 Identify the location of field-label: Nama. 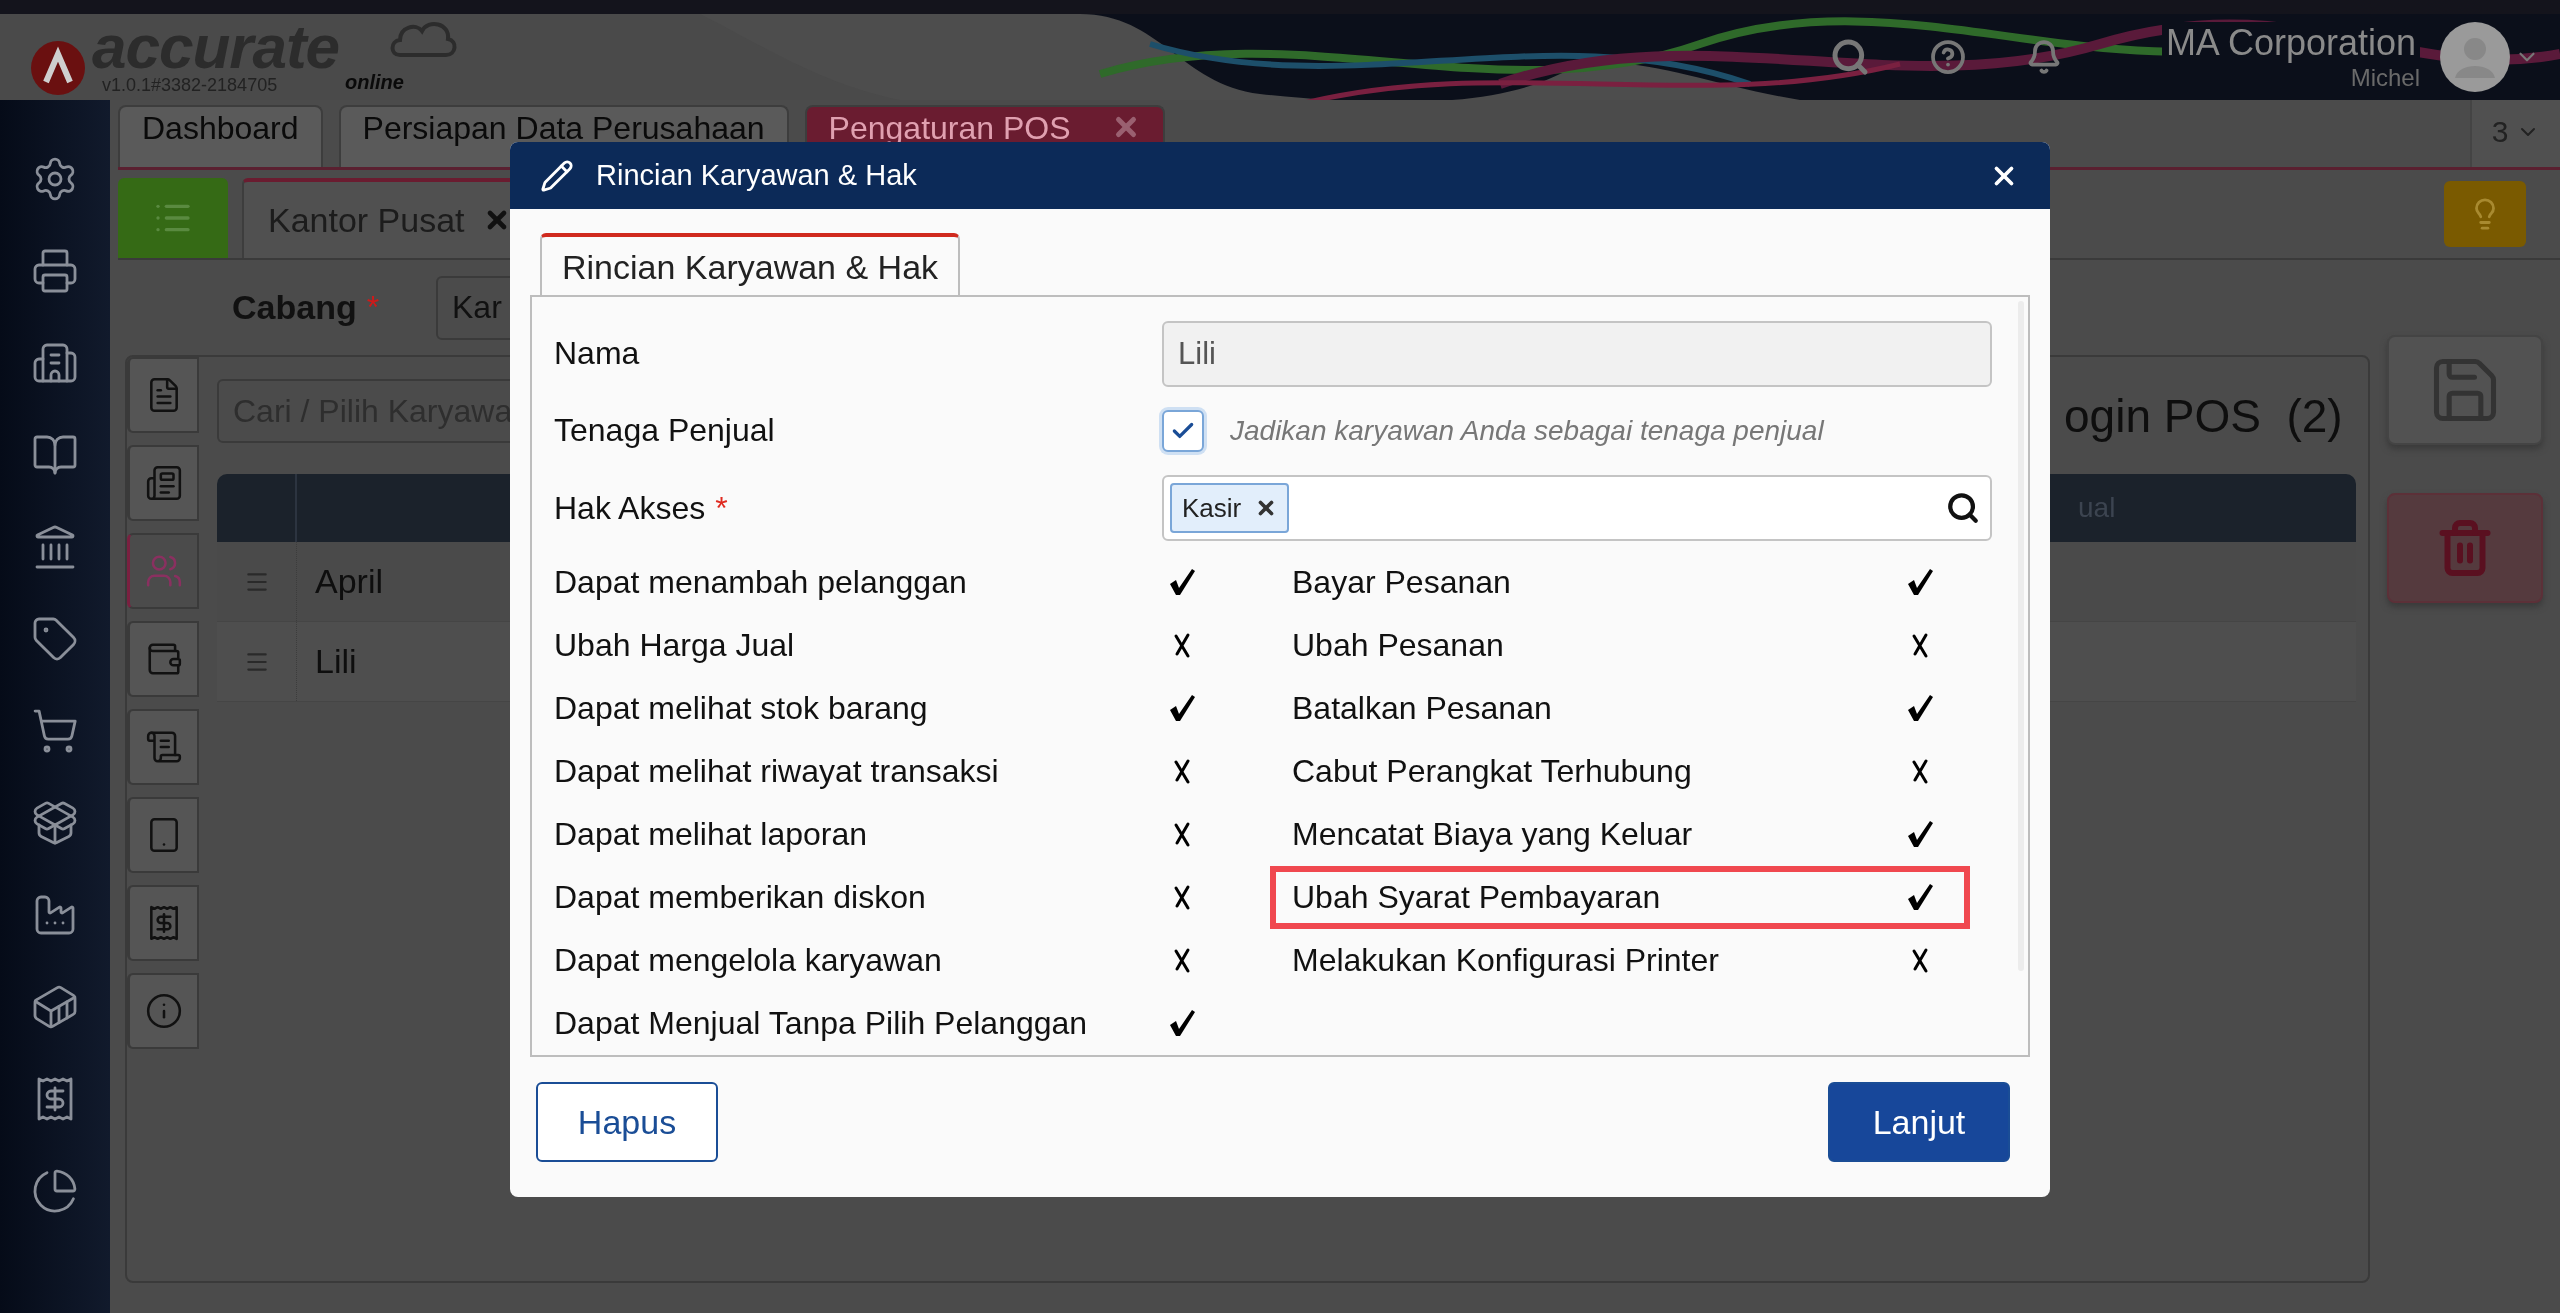
(597, 354).